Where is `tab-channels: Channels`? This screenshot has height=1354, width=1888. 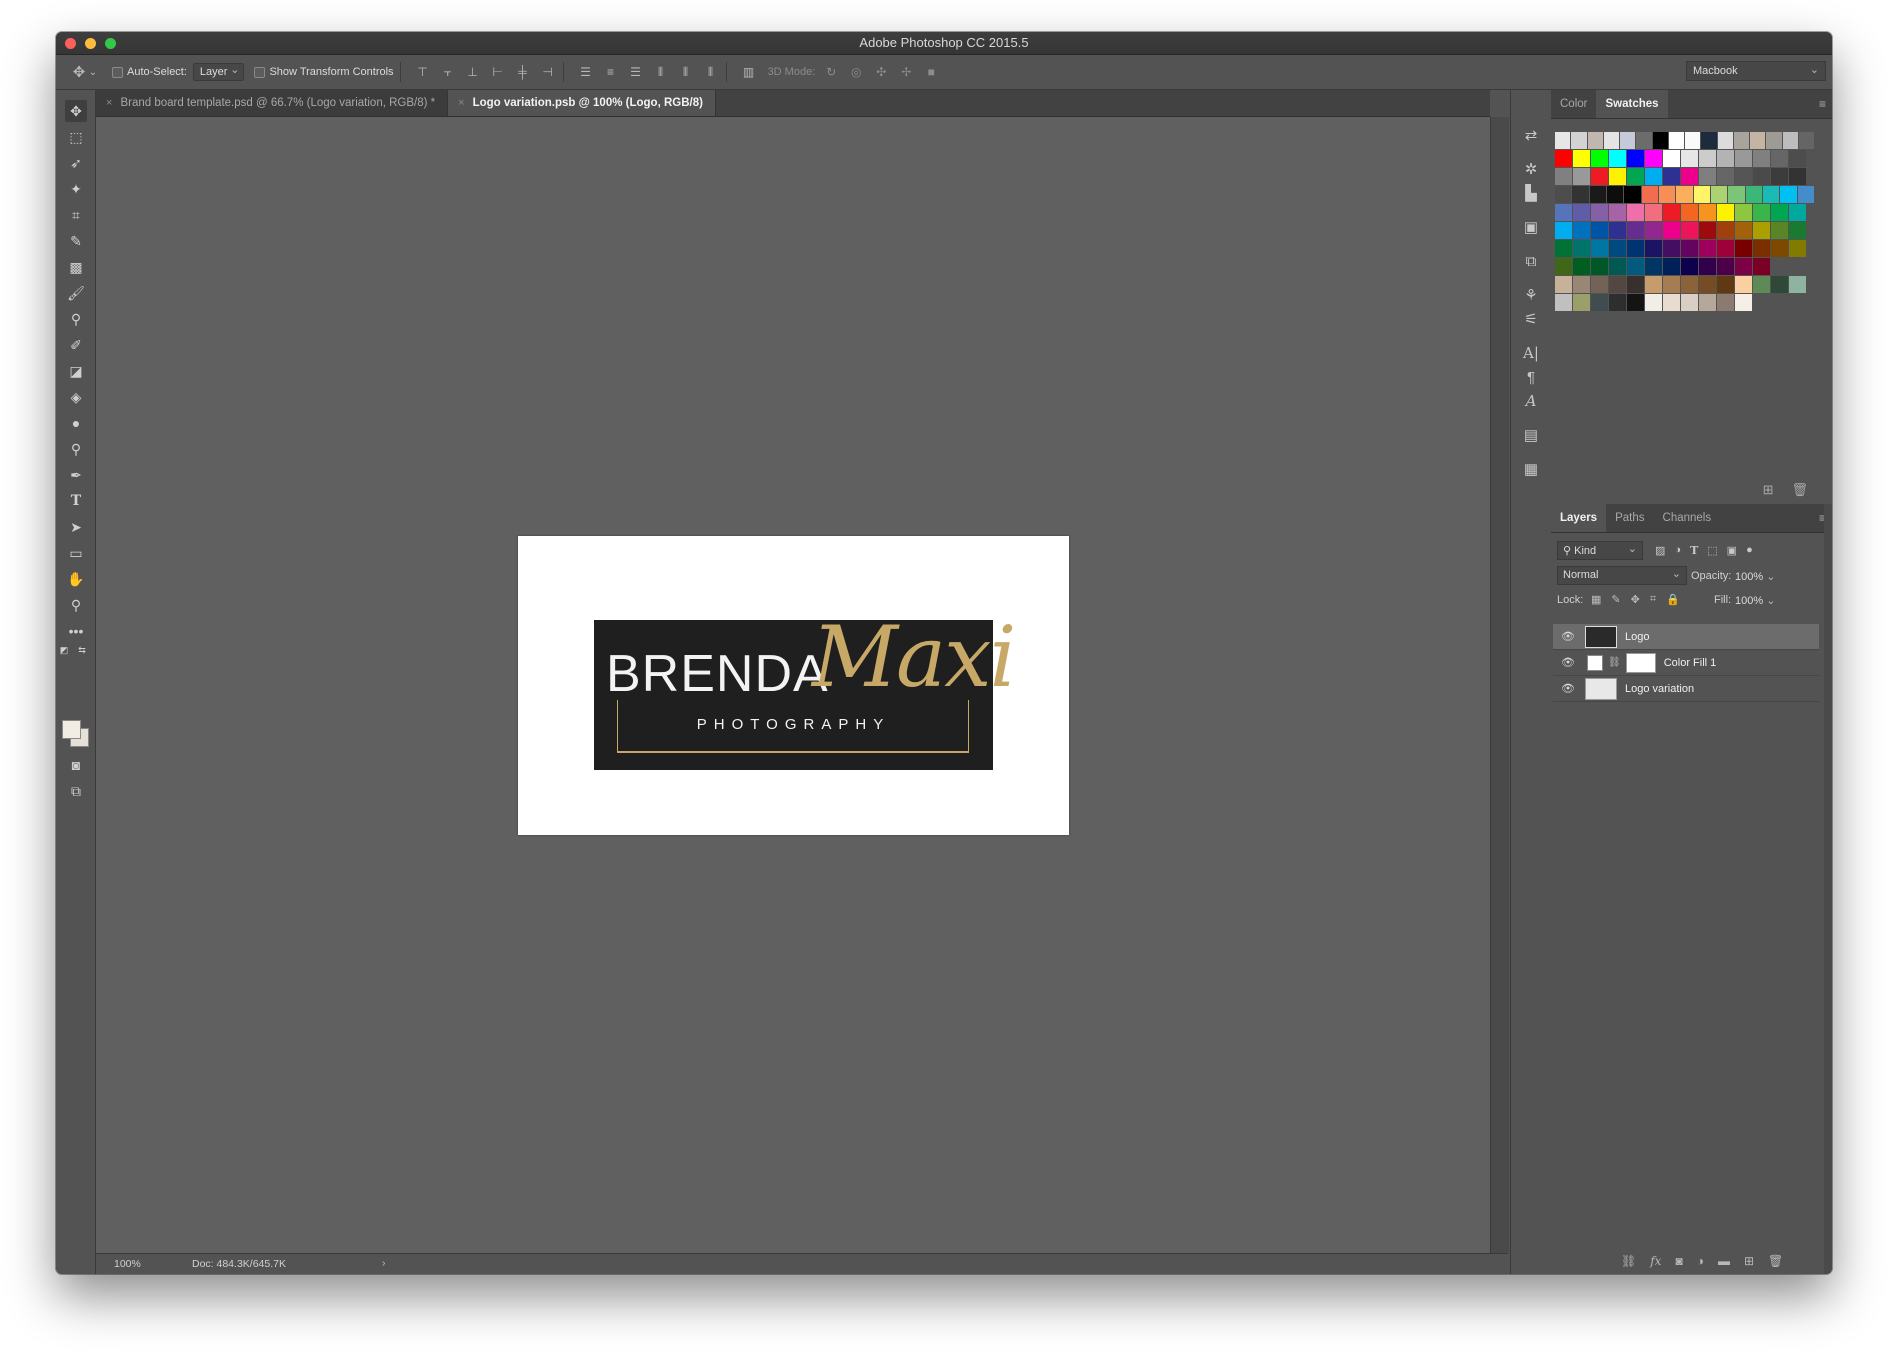
tab-channels: Channels is located at coordinates (1687, 518).